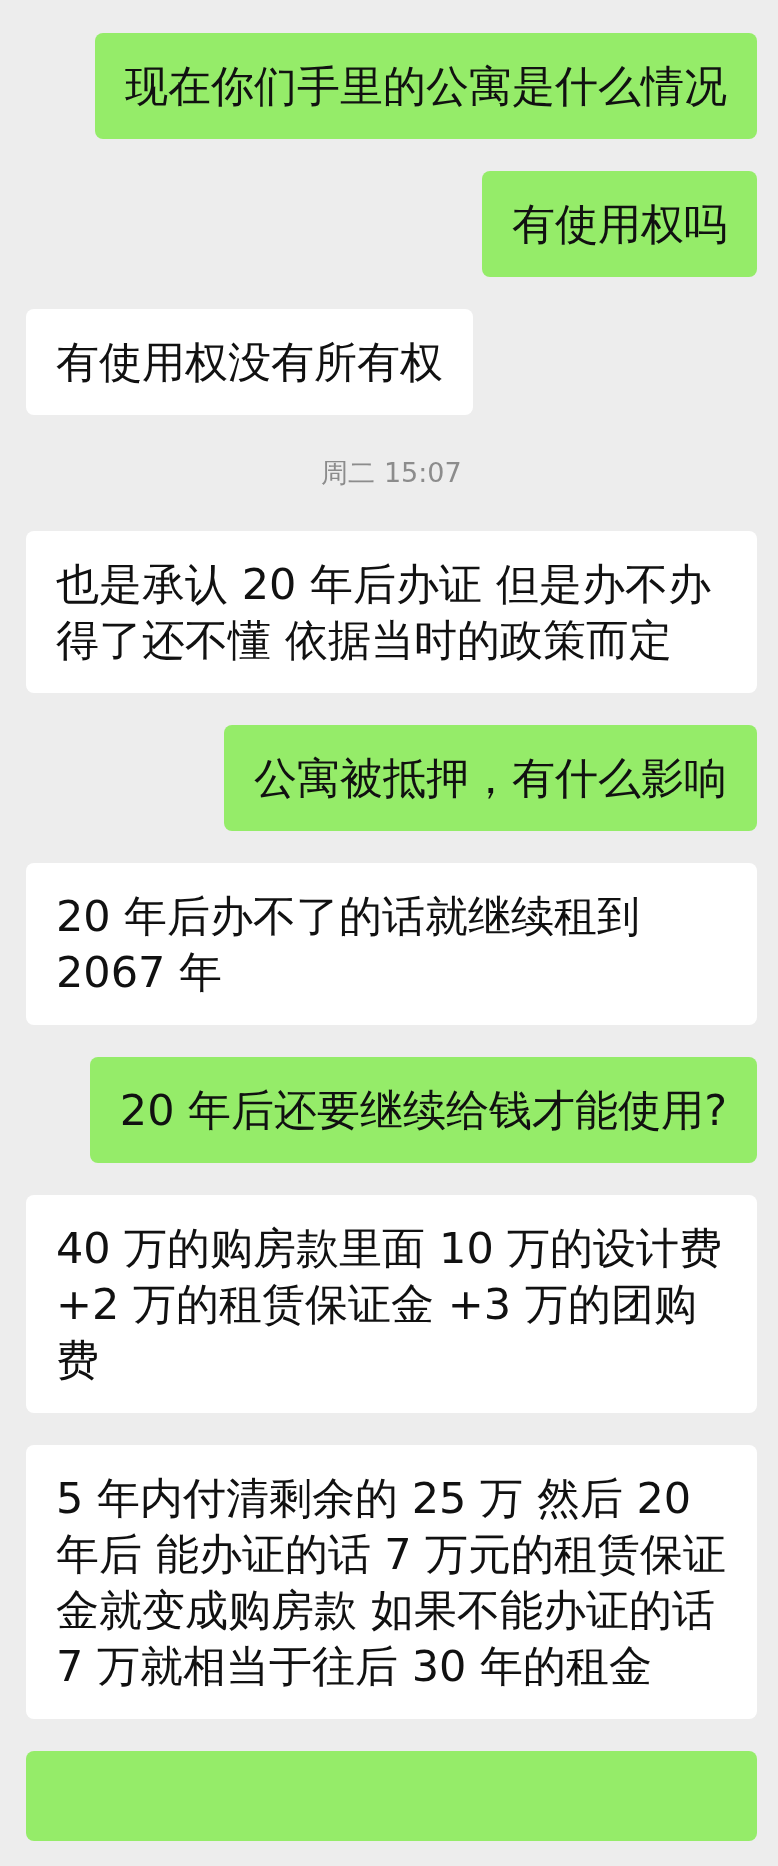  Describe the element at coordinates (249, 362) in the screenshot. I see `message-bubble: 有使用权没有所有权` at that location.